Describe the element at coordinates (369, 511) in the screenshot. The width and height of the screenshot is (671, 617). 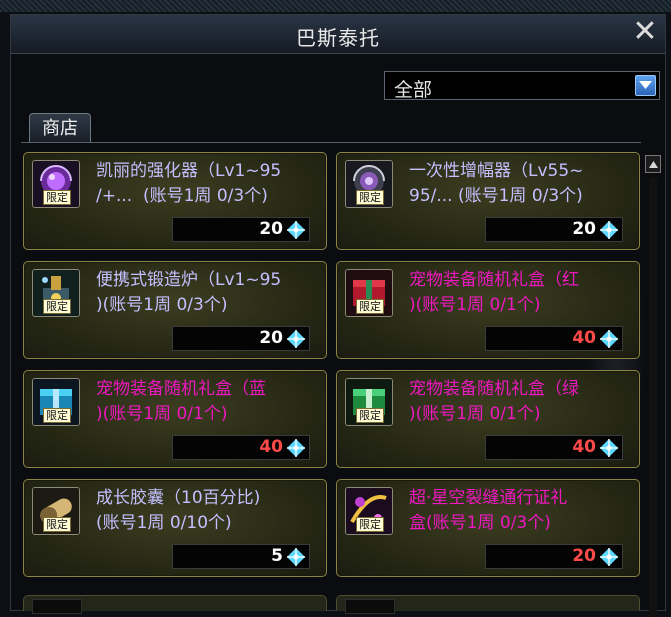
I see `pass-gift-icon: 限定` at that location.